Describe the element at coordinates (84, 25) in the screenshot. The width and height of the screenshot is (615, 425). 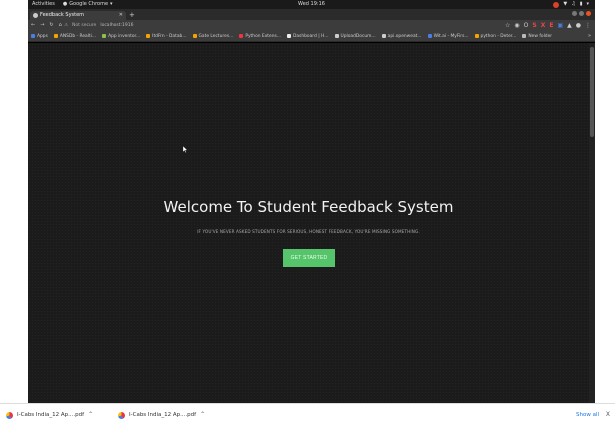
I see `security-label: Not secure` at that location.